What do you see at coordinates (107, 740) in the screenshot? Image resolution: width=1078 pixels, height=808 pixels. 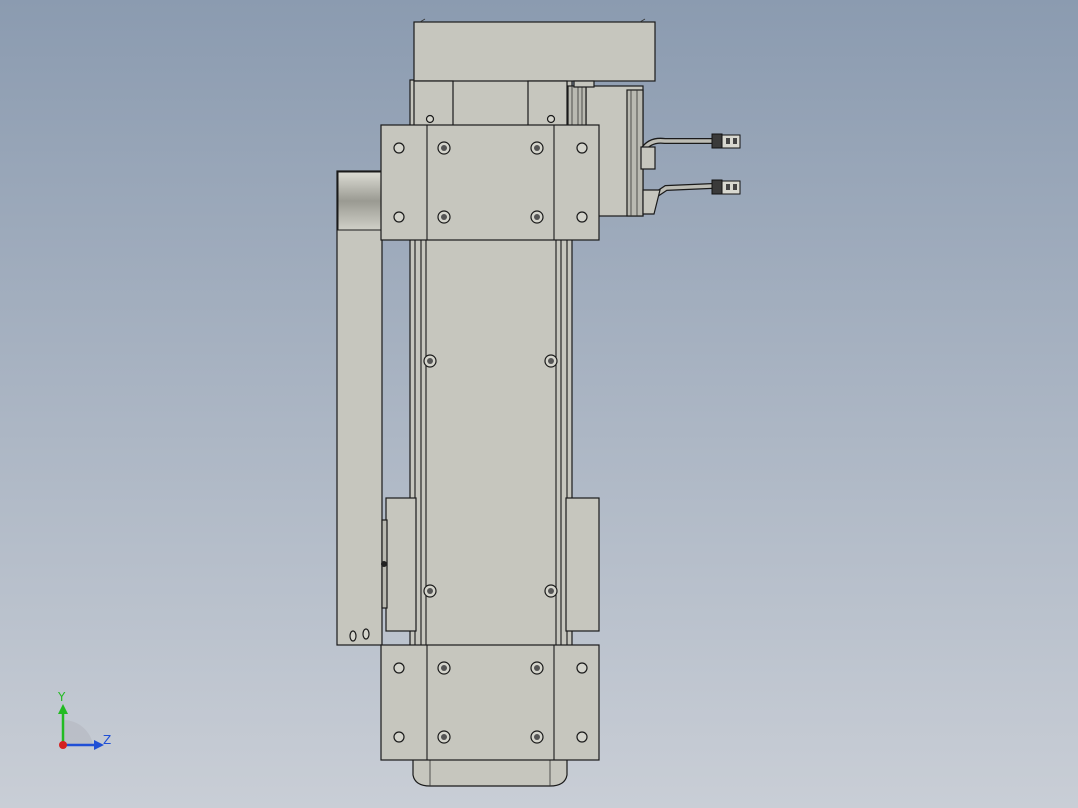 I see `z-axis-label: Z` at bounding box center [107, 740].